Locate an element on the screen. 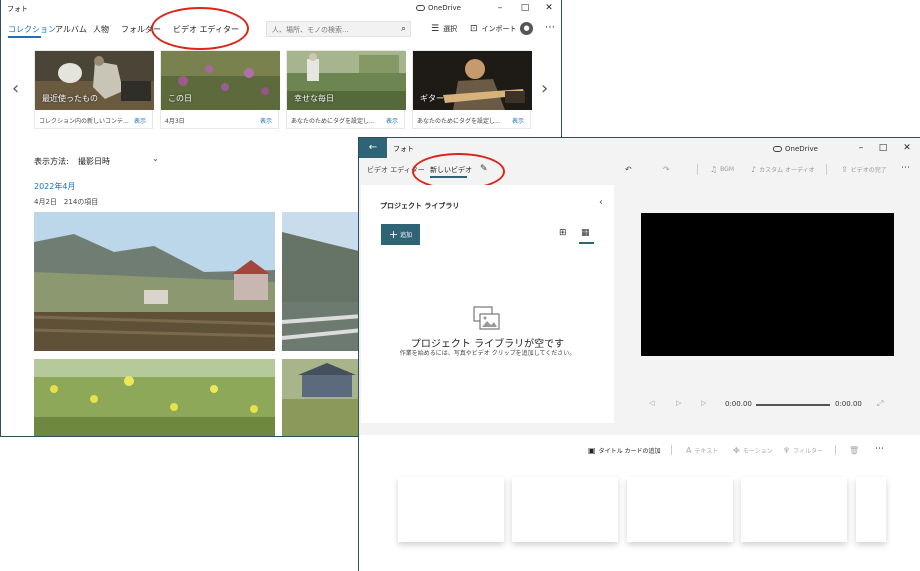 This screenshot has width=920, height=571. add-media-button: + 追加 is located at coordinates (400, 234).